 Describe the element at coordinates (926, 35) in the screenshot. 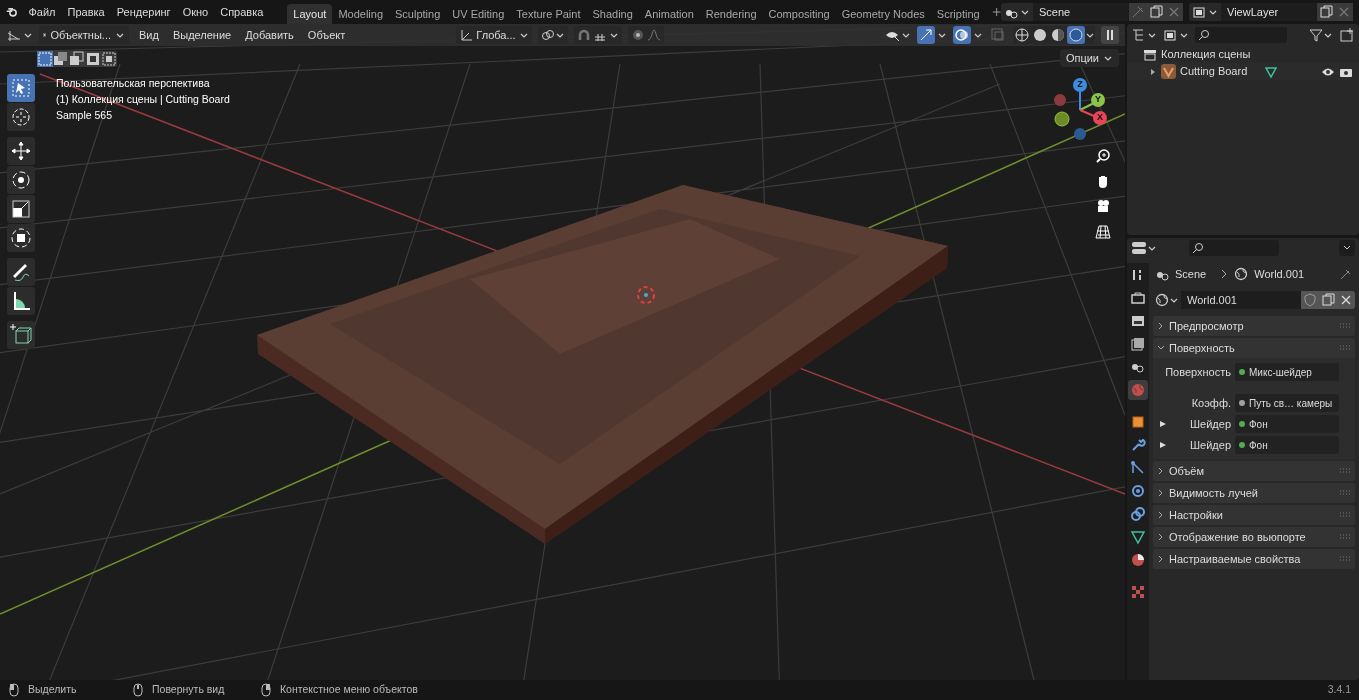

I see `gizmo-toggle-icon` at that location.